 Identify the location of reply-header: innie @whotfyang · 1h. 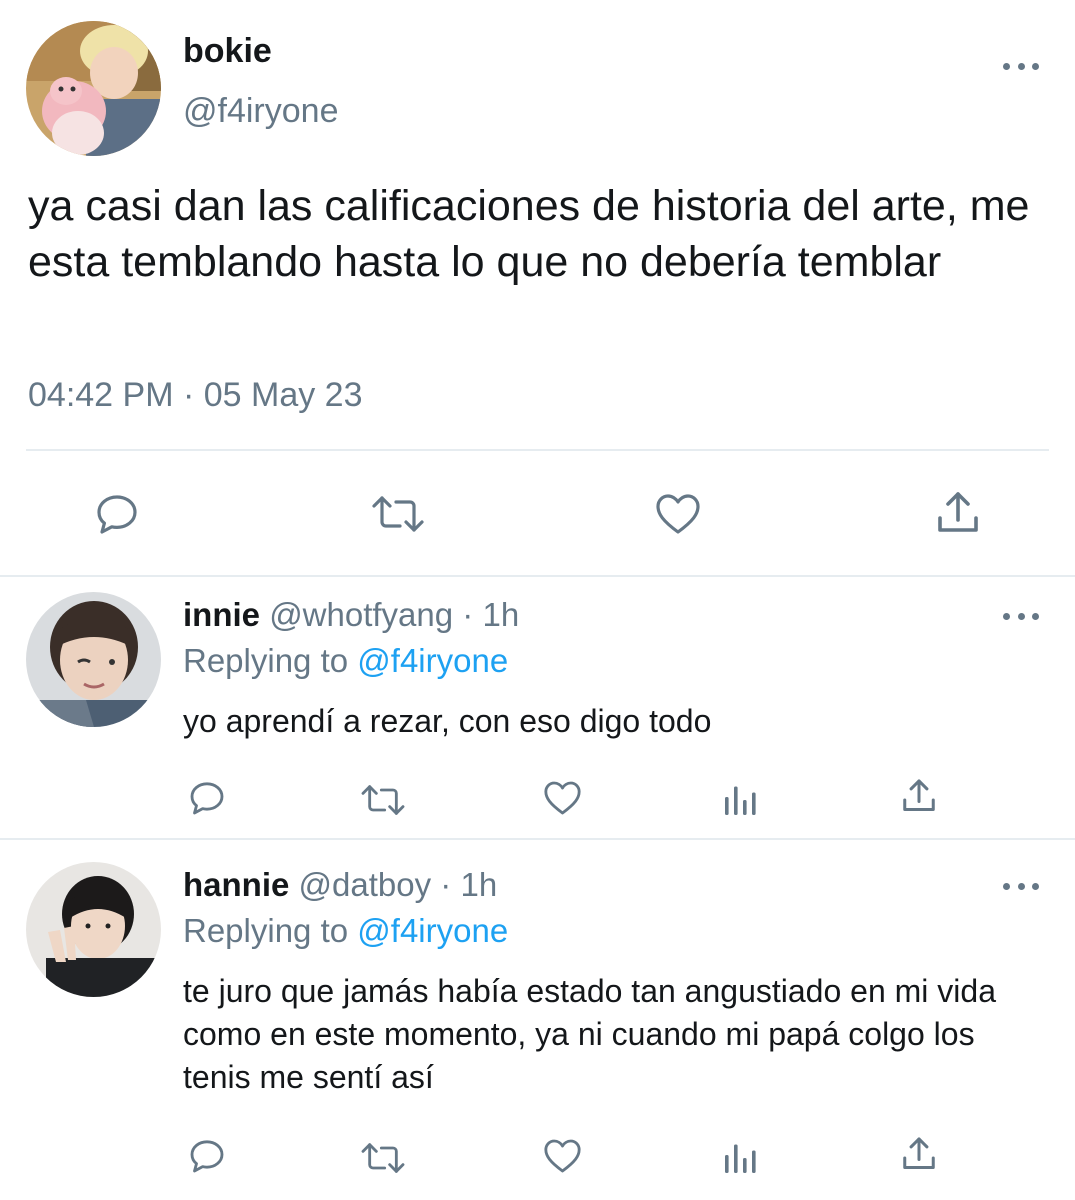
(351, 615).